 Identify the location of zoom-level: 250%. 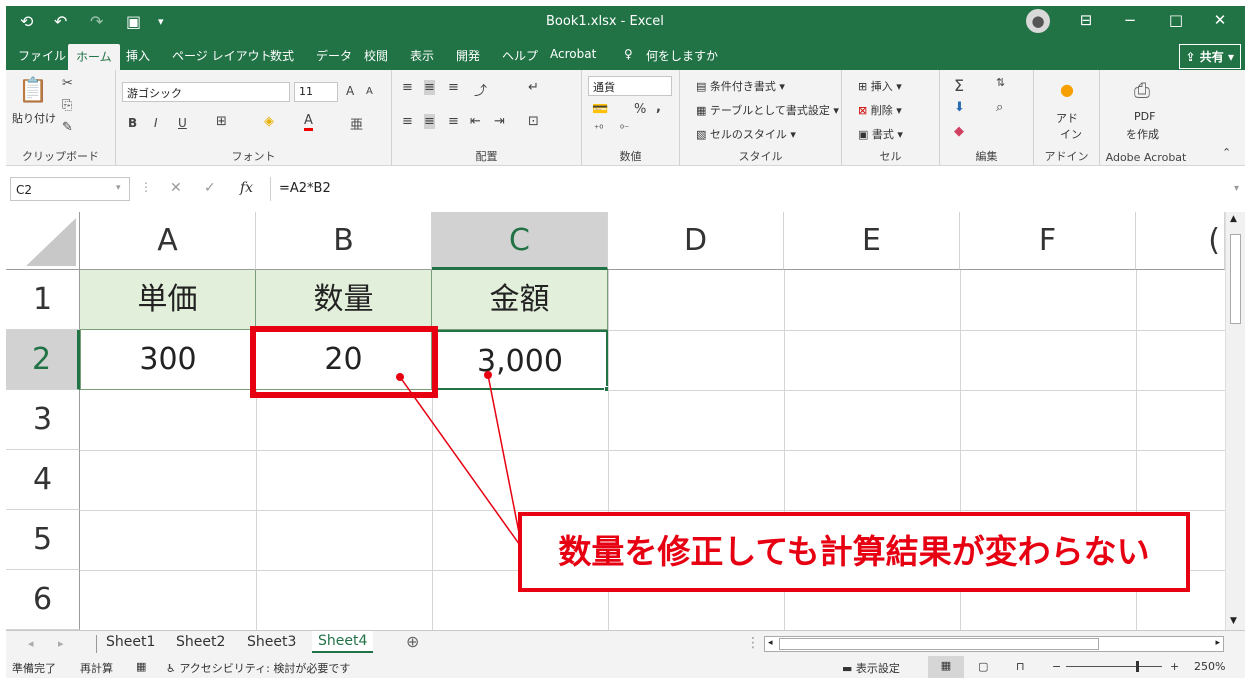
(1209, 666).